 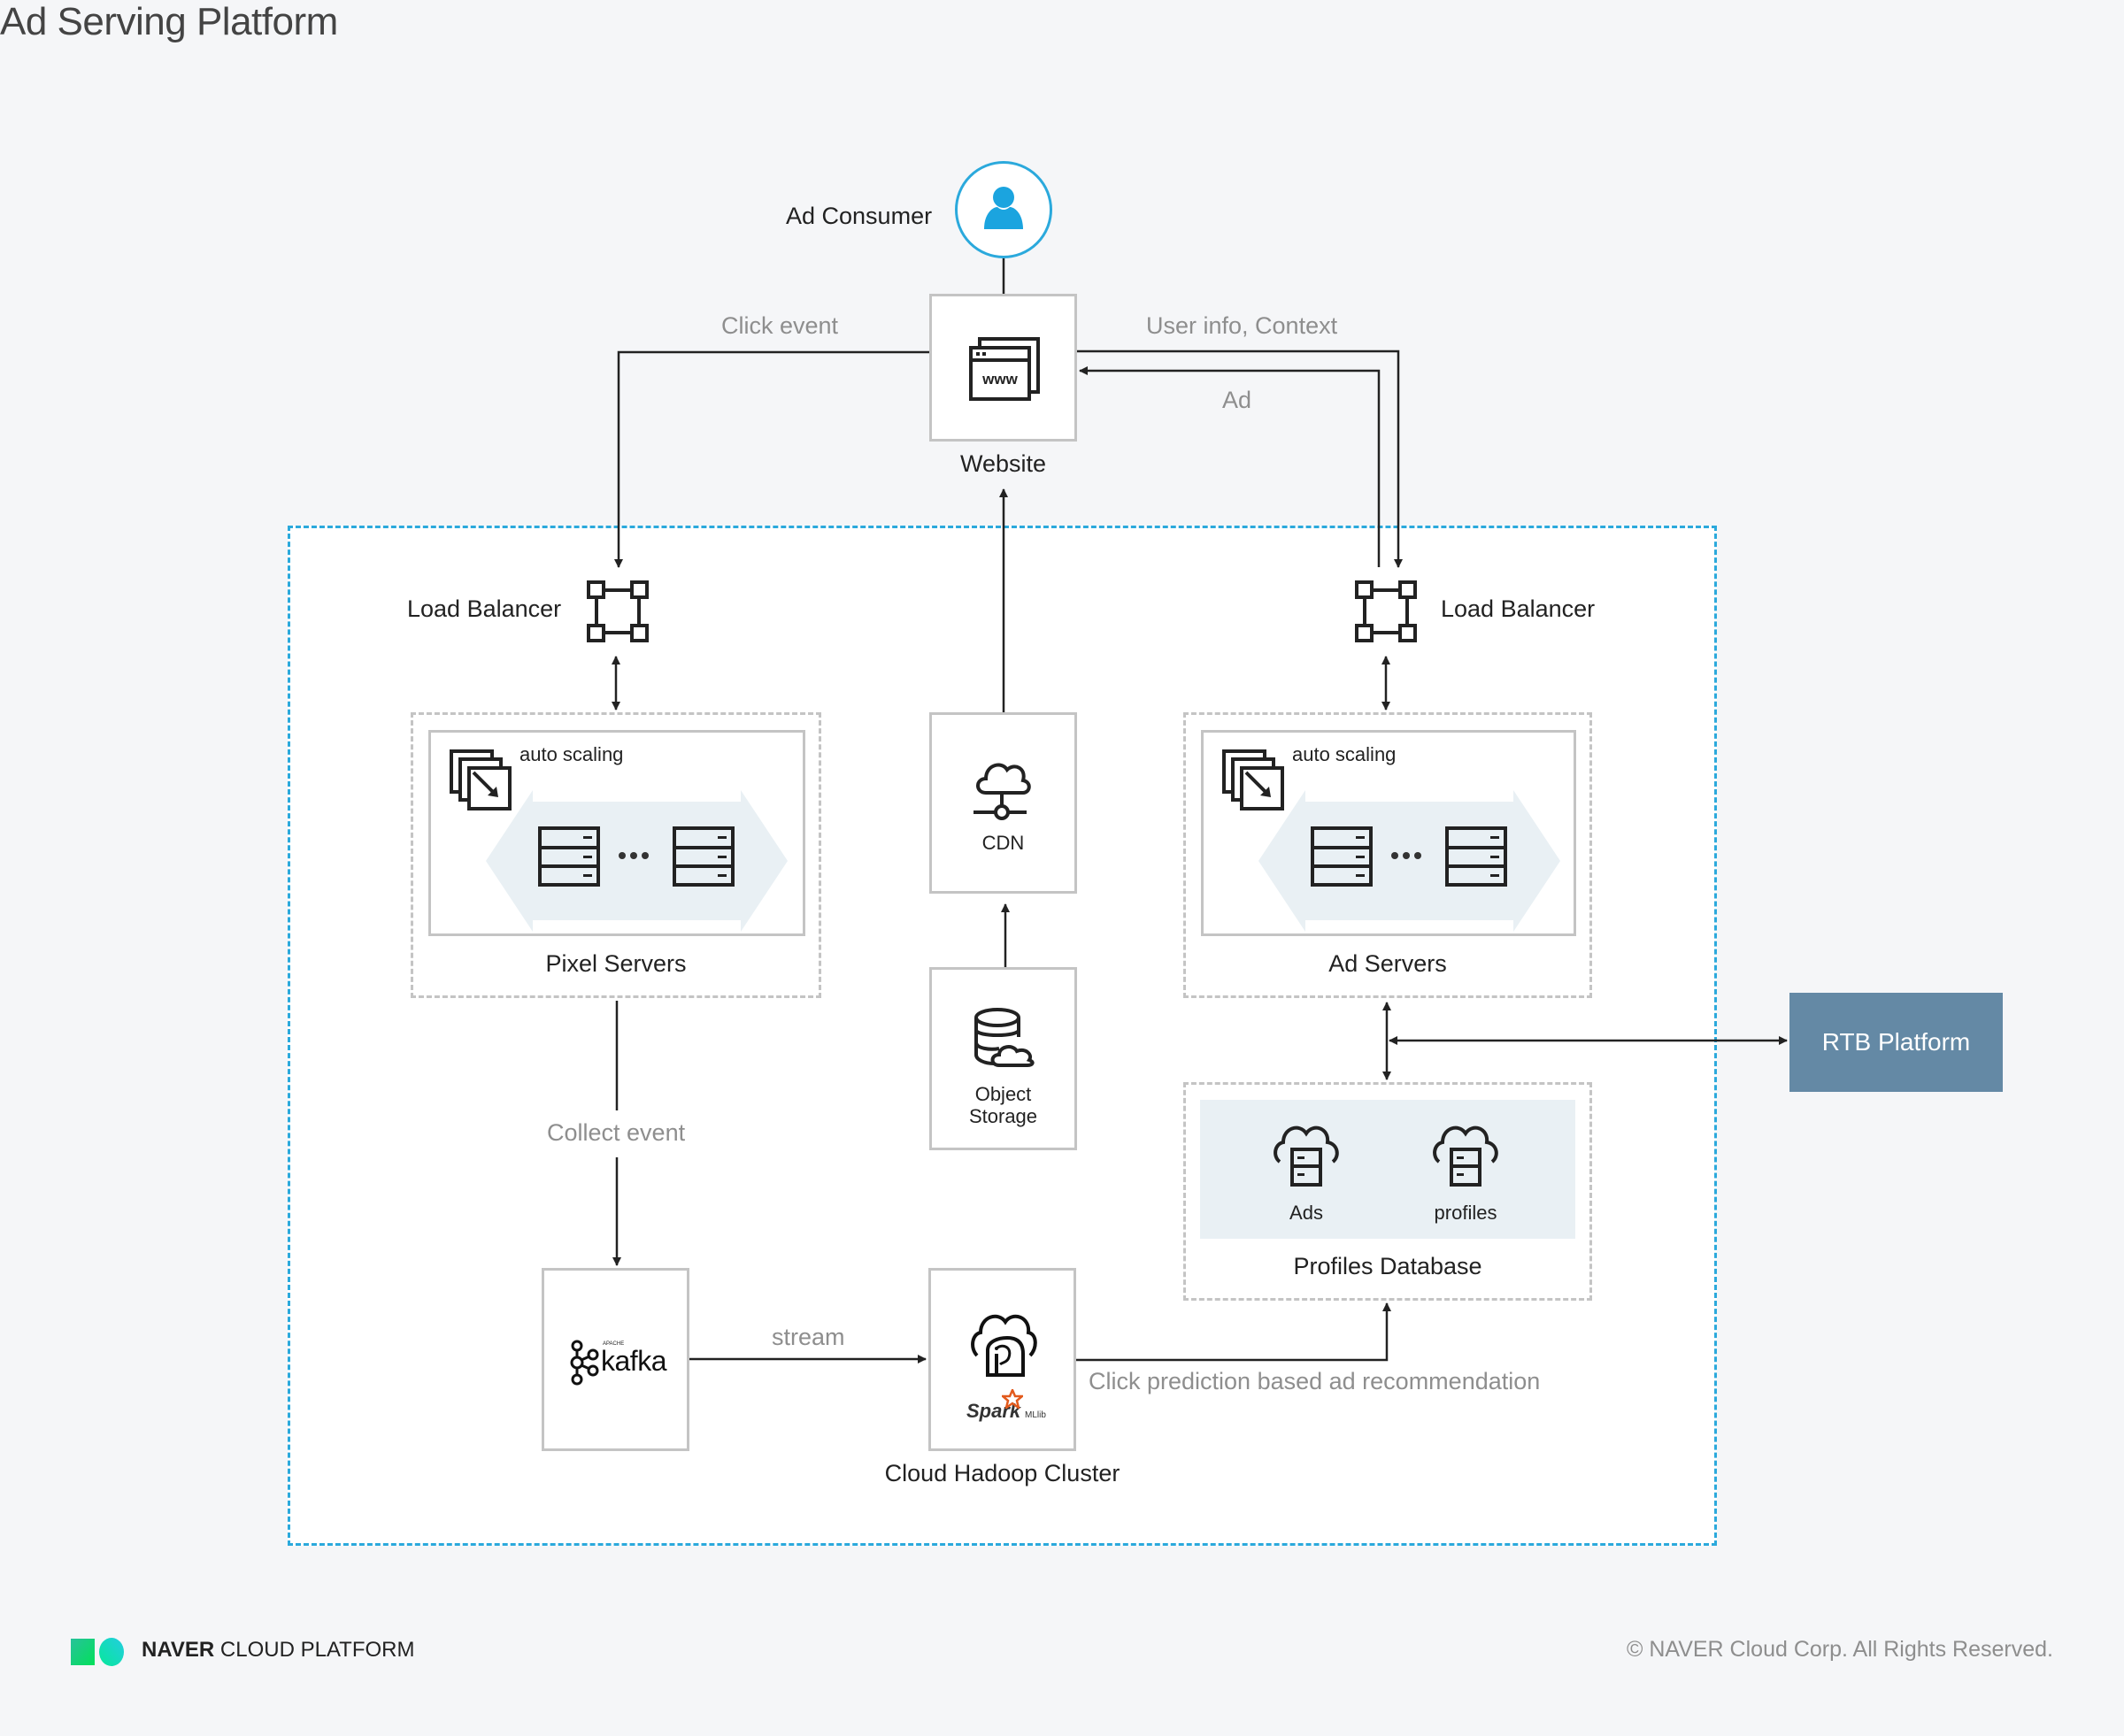 I want to click on load-balancer-left-label: Load Balancer, so click(x=484, y=608).